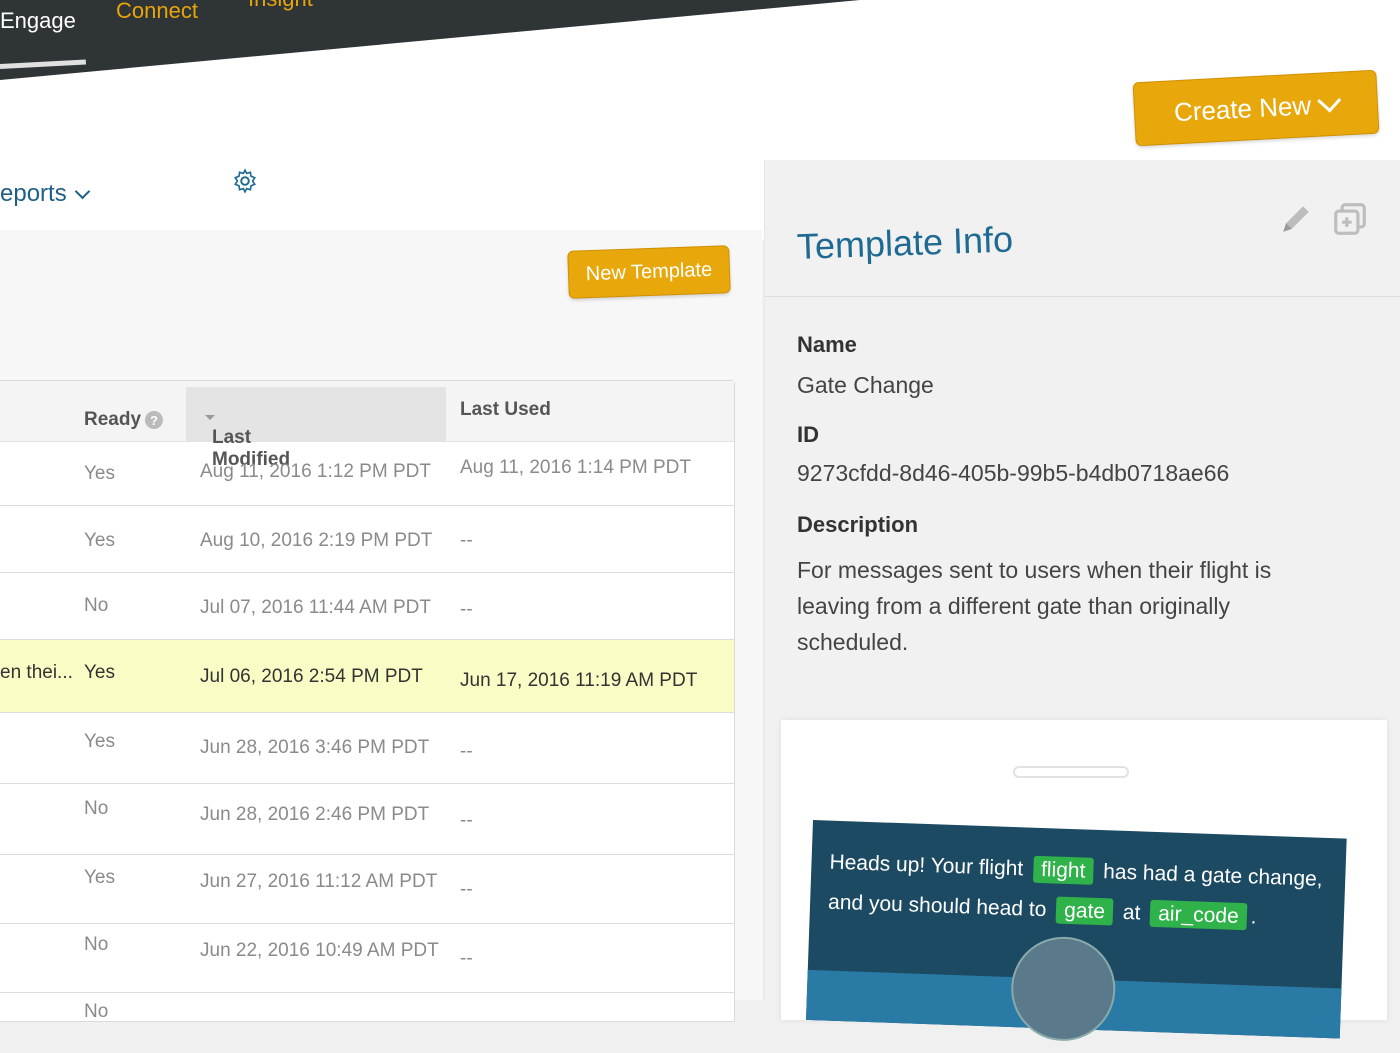 The height and width of the screenshot is (1053, 1400). I want to click on table-row: Yes Jun 27, 2016 11:12 AM PDT --, so click(367, 889).